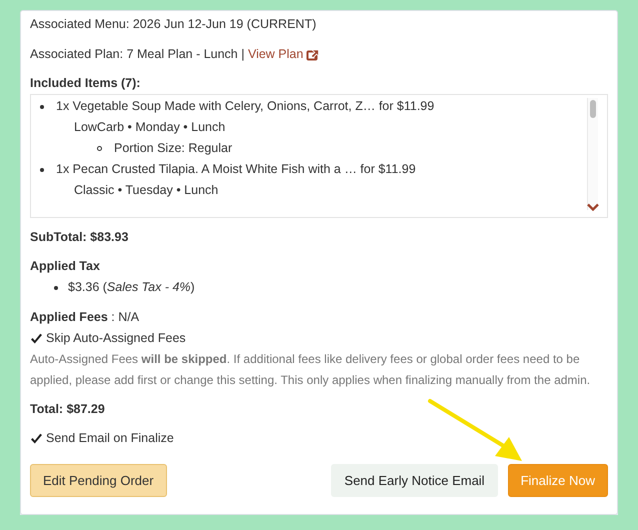 Image resolution: width=638 pixels, height=530 pixels. What do you see at coordinates (80, 237) in the screenshot?
I see `subtotal-text: SubTotal: $83.93` at bounding box center [80, 237].